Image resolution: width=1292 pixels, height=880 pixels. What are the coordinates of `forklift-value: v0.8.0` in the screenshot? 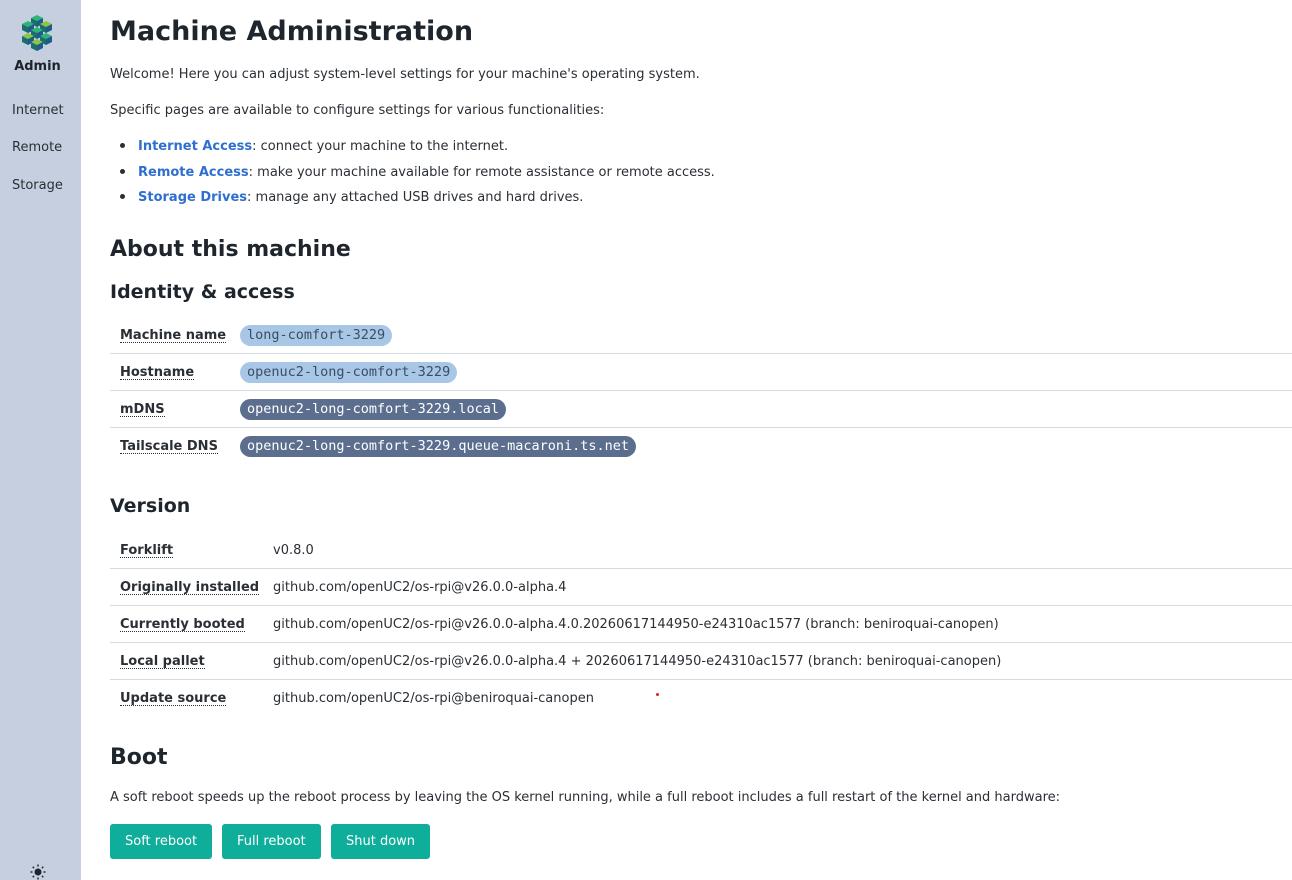 It's located at (293, 550).